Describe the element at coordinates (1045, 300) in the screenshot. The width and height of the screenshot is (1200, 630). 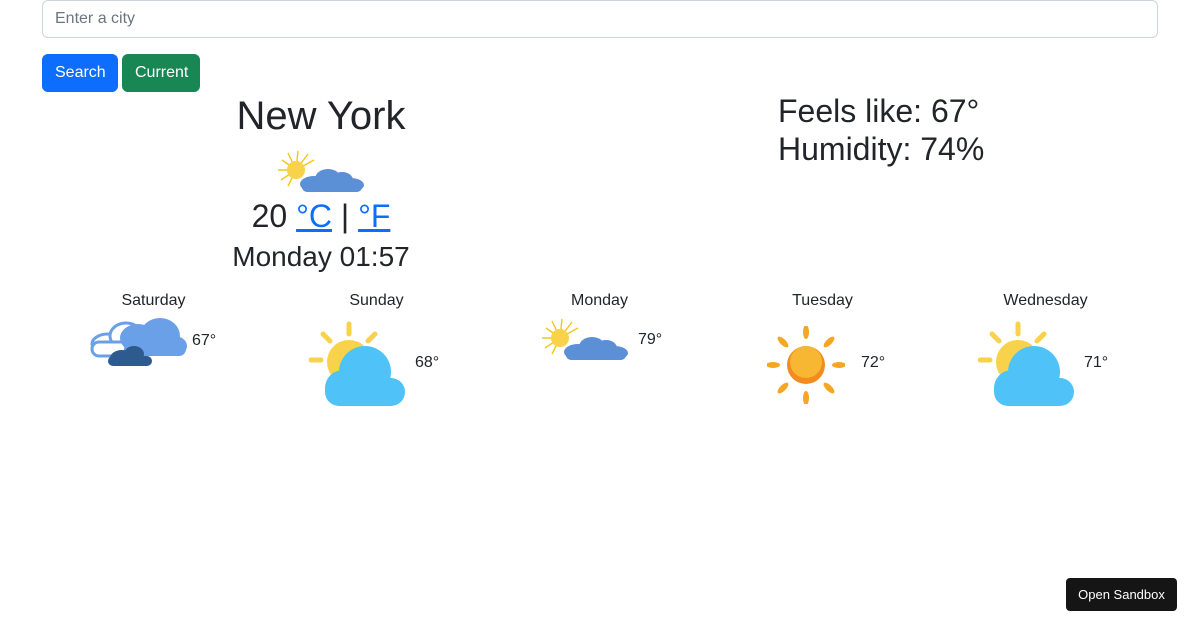
I see `forecast-day-name: Wednesday` at that location.